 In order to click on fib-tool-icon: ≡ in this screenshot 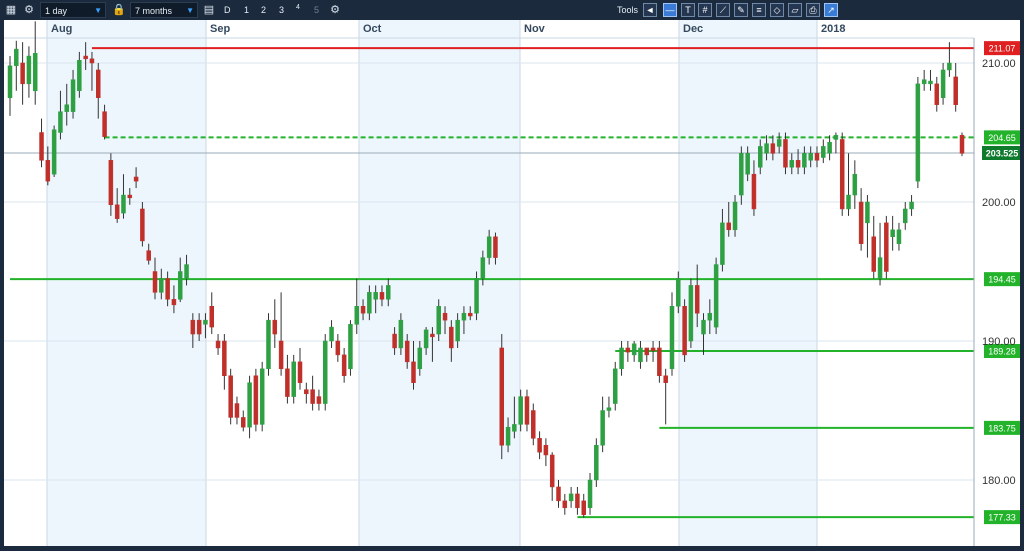, I will do `click(759, 10)`.